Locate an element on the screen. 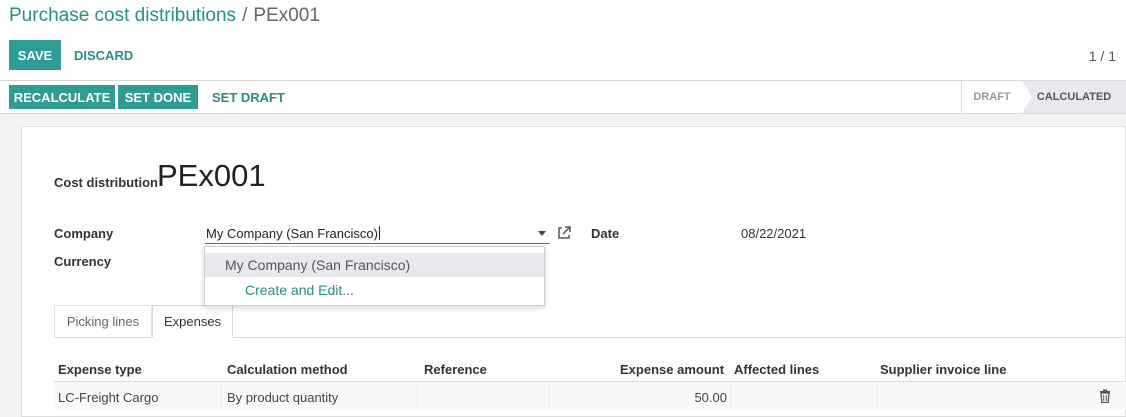 This screenshot has height=417, width=1126. column-header-reference: Reference is located at coordinates (455, 369).